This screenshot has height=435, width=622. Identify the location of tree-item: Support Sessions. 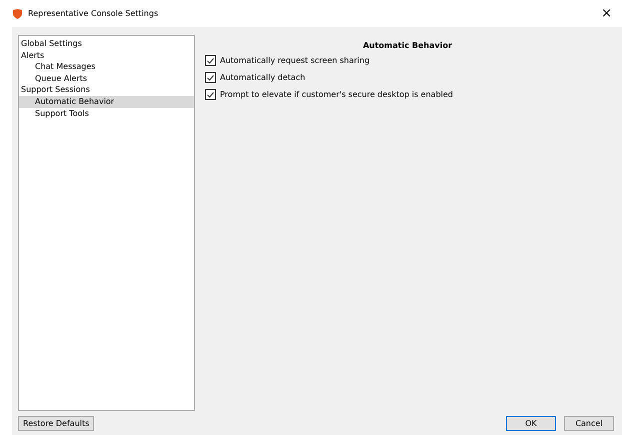
(106, 90).